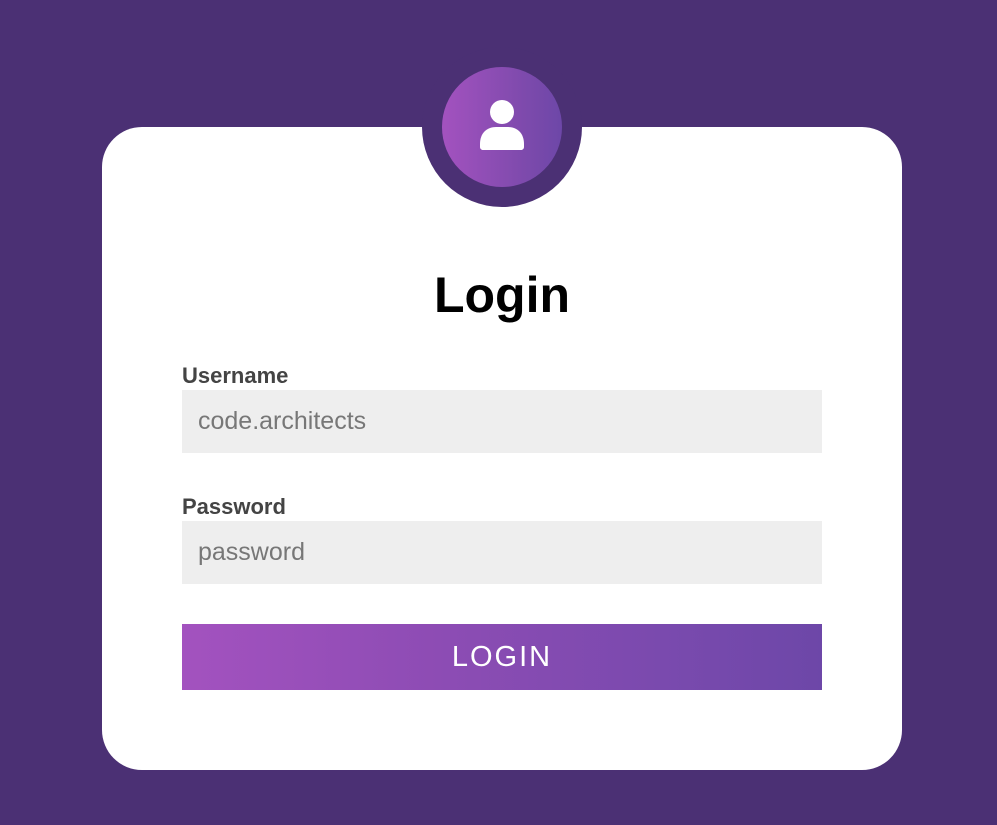  Describe the element at coordinates (502, 552) in the screenshot. I see `password-input` at that location.